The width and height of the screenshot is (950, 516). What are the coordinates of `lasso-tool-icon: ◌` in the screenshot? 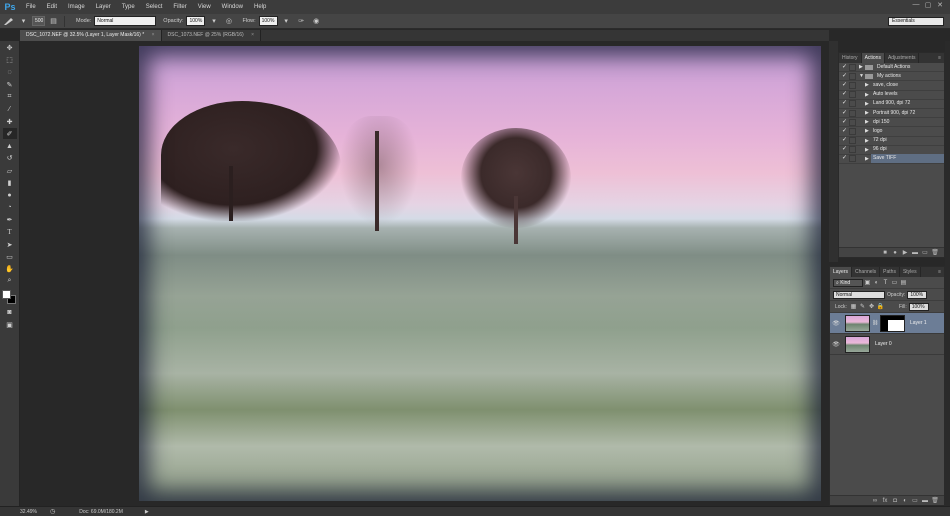 It's located at (10, 72).